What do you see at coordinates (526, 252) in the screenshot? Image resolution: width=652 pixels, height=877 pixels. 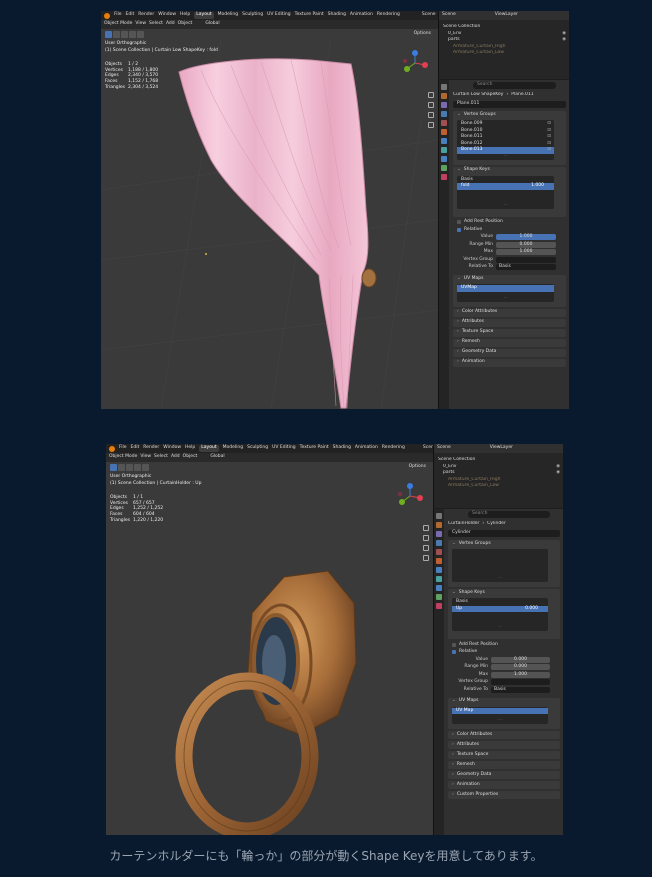 I see `max-field: 1.000` at bounding box center [526, 252].